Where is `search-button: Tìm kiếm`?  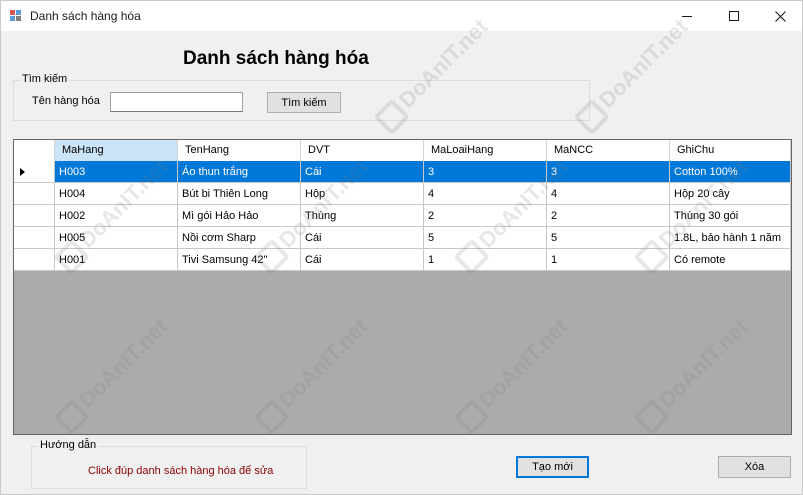
search-button: Tìm kiếm is located at coordinates (304, 102).